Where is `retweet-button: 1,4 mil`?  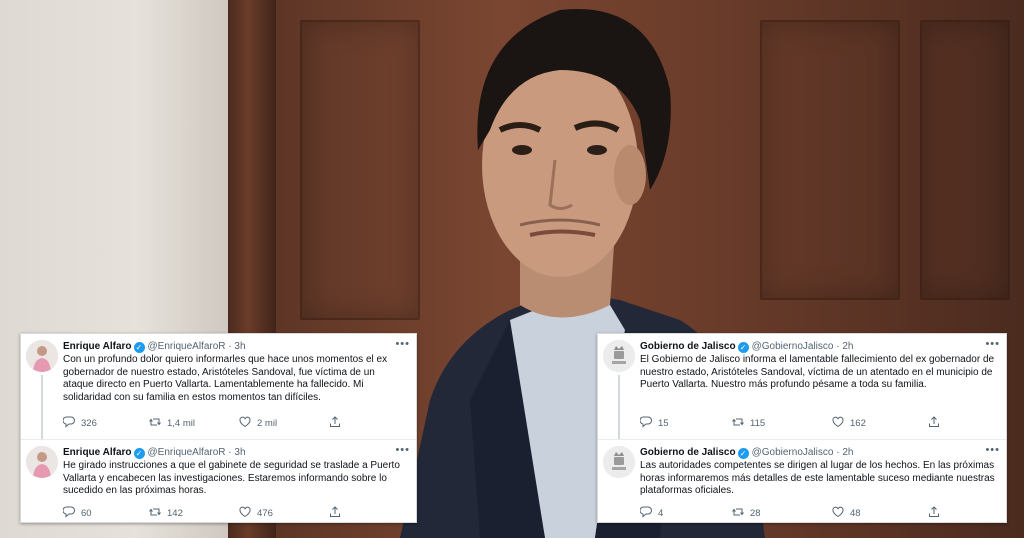
retweet-button: 1,4 mil is located at coordinates (172, 423).